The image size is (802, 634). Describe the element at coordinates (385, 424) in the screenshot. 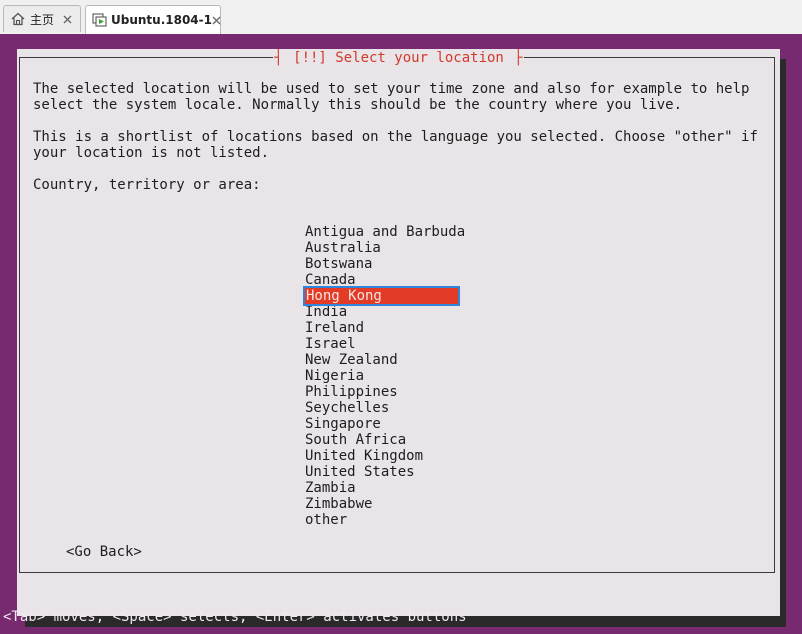

I see `country-option: Singapore` at that location.